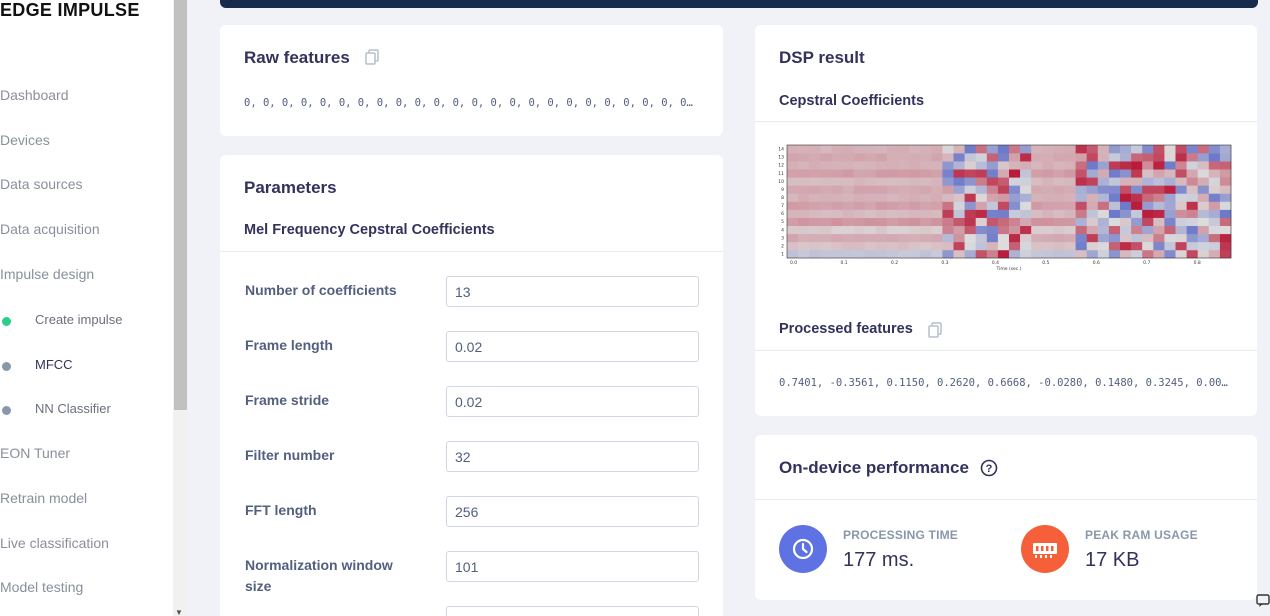 This screenshot has width=1270, height=616. I want to click on chat-icon, so click(1263, 601).